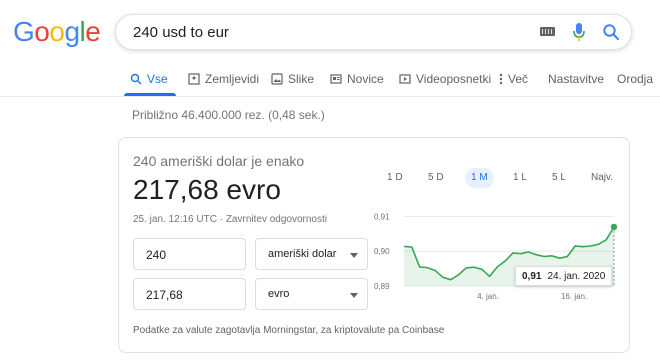  Describe the element at coordinates (194, 79) in the screenshot. I see `map-pin-icon` at that location.